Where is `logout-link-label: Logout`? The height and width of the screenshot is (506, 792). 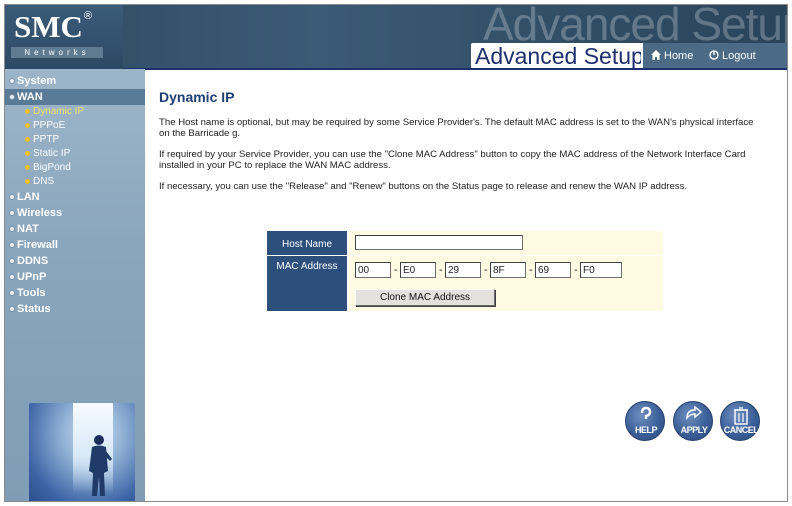
logout-link-label: Logout is located at coordinates (739, 56).